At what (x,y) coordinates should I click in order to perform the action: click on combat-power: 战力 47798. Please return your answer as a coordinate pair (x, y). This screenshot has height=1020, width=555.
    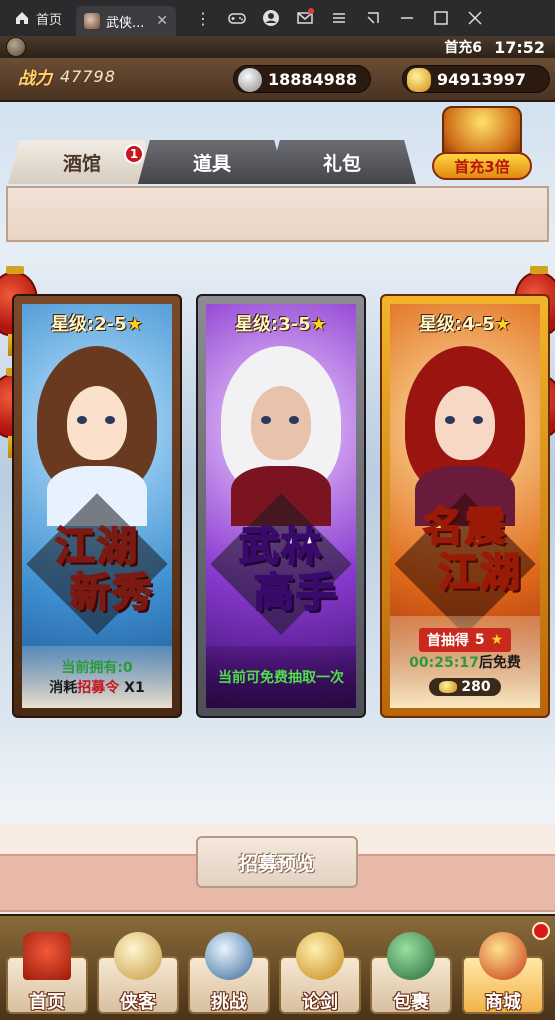
    Looking at the image, I should click on (67, 76).